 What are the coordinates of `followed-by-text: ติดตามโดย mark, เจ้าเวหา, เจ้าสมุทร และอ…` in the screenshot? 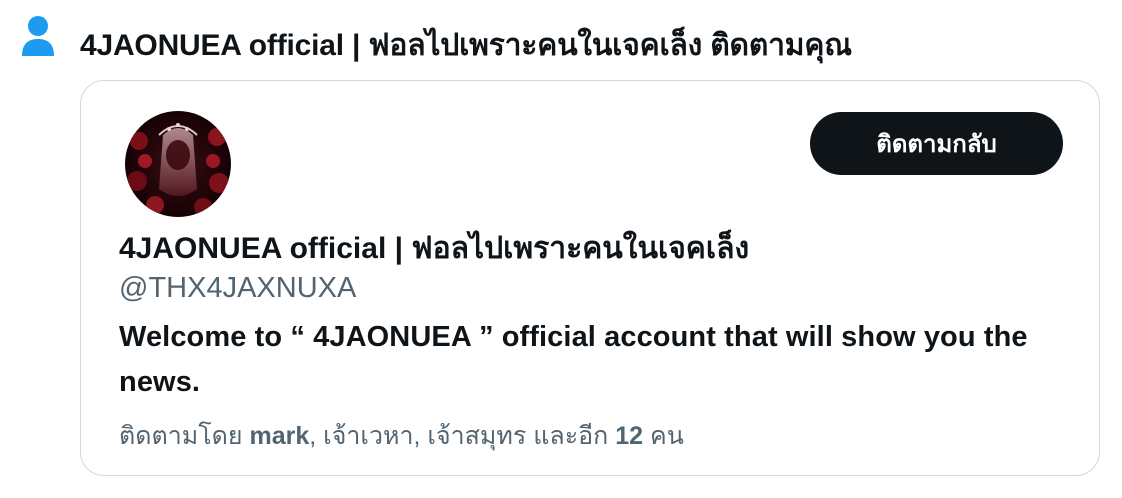 It's located at (401, 436).